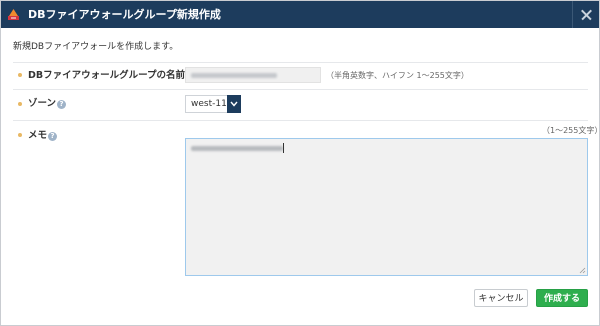 The width and height of the screenshot is (600, 326). I want to click on name-hint: （半角英数字、ハイフン 1〜255文字）, so click(397, 75).